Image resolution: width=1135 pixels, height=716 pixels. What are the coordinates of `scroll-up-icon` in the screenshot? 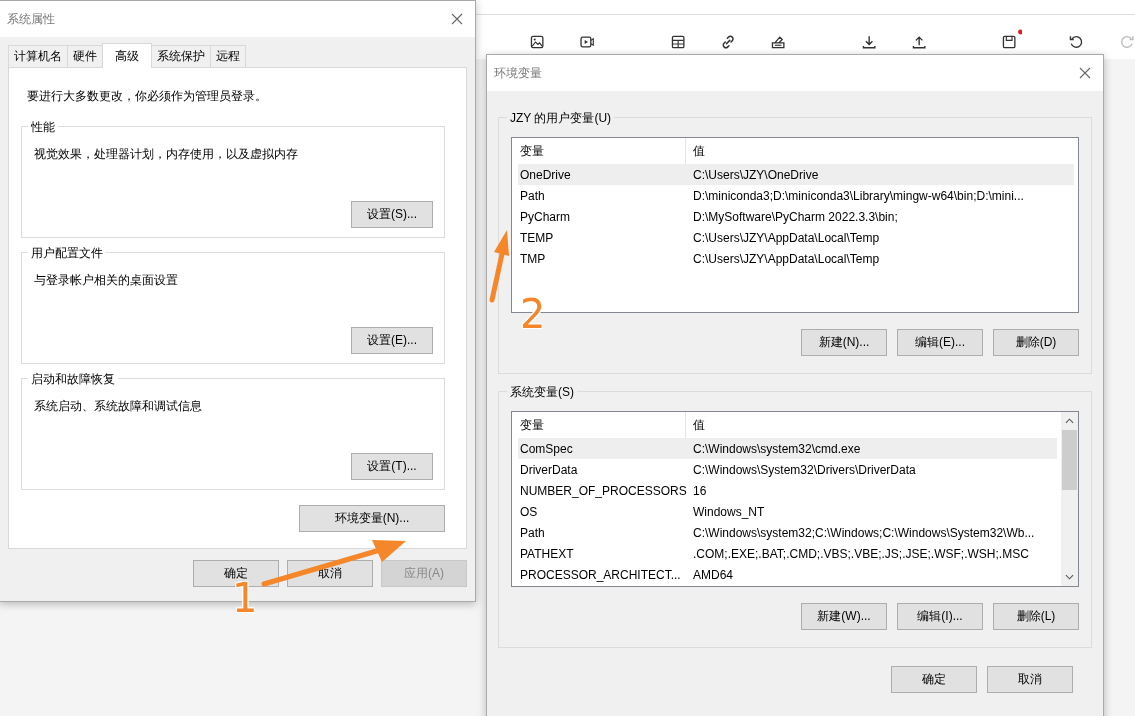 It's located at (1069, 421).